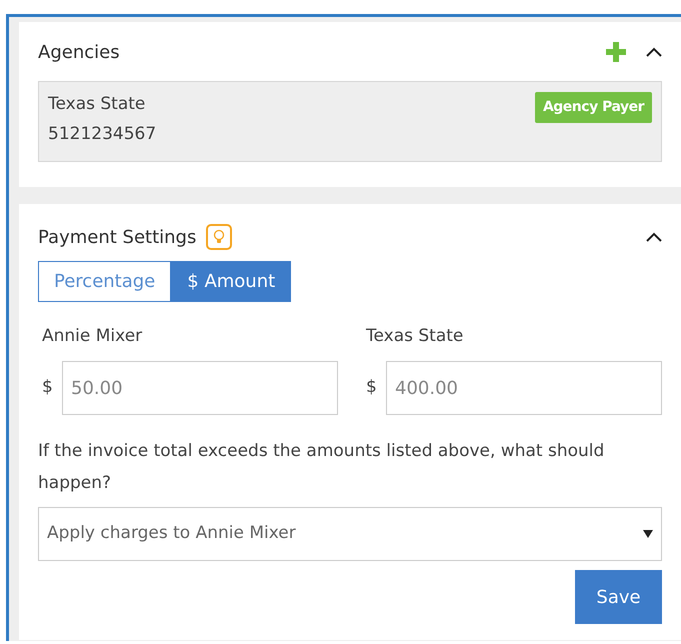  Describe the element at coordinates (200, 388) in the screenshot. I see `amount-field: 50.00` at that location.